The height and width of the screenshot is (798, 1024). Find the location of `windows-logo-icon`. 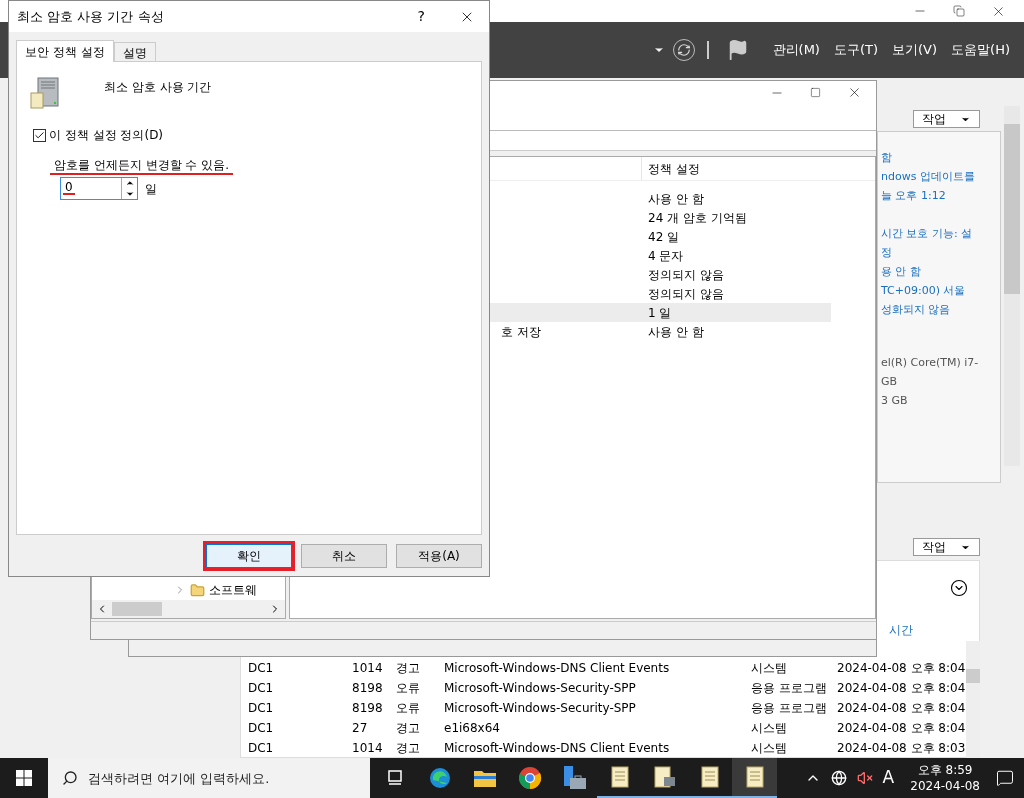

windows-logo-icon is located at coordinates (24, 778).